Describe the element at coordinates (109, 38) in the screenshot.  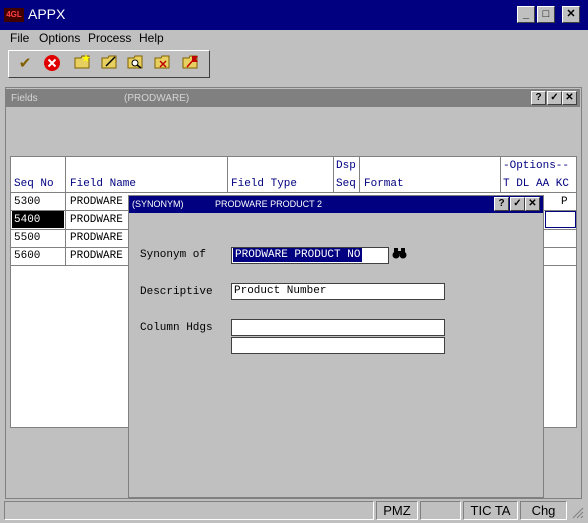
I see `menu-process: Process` at that location.